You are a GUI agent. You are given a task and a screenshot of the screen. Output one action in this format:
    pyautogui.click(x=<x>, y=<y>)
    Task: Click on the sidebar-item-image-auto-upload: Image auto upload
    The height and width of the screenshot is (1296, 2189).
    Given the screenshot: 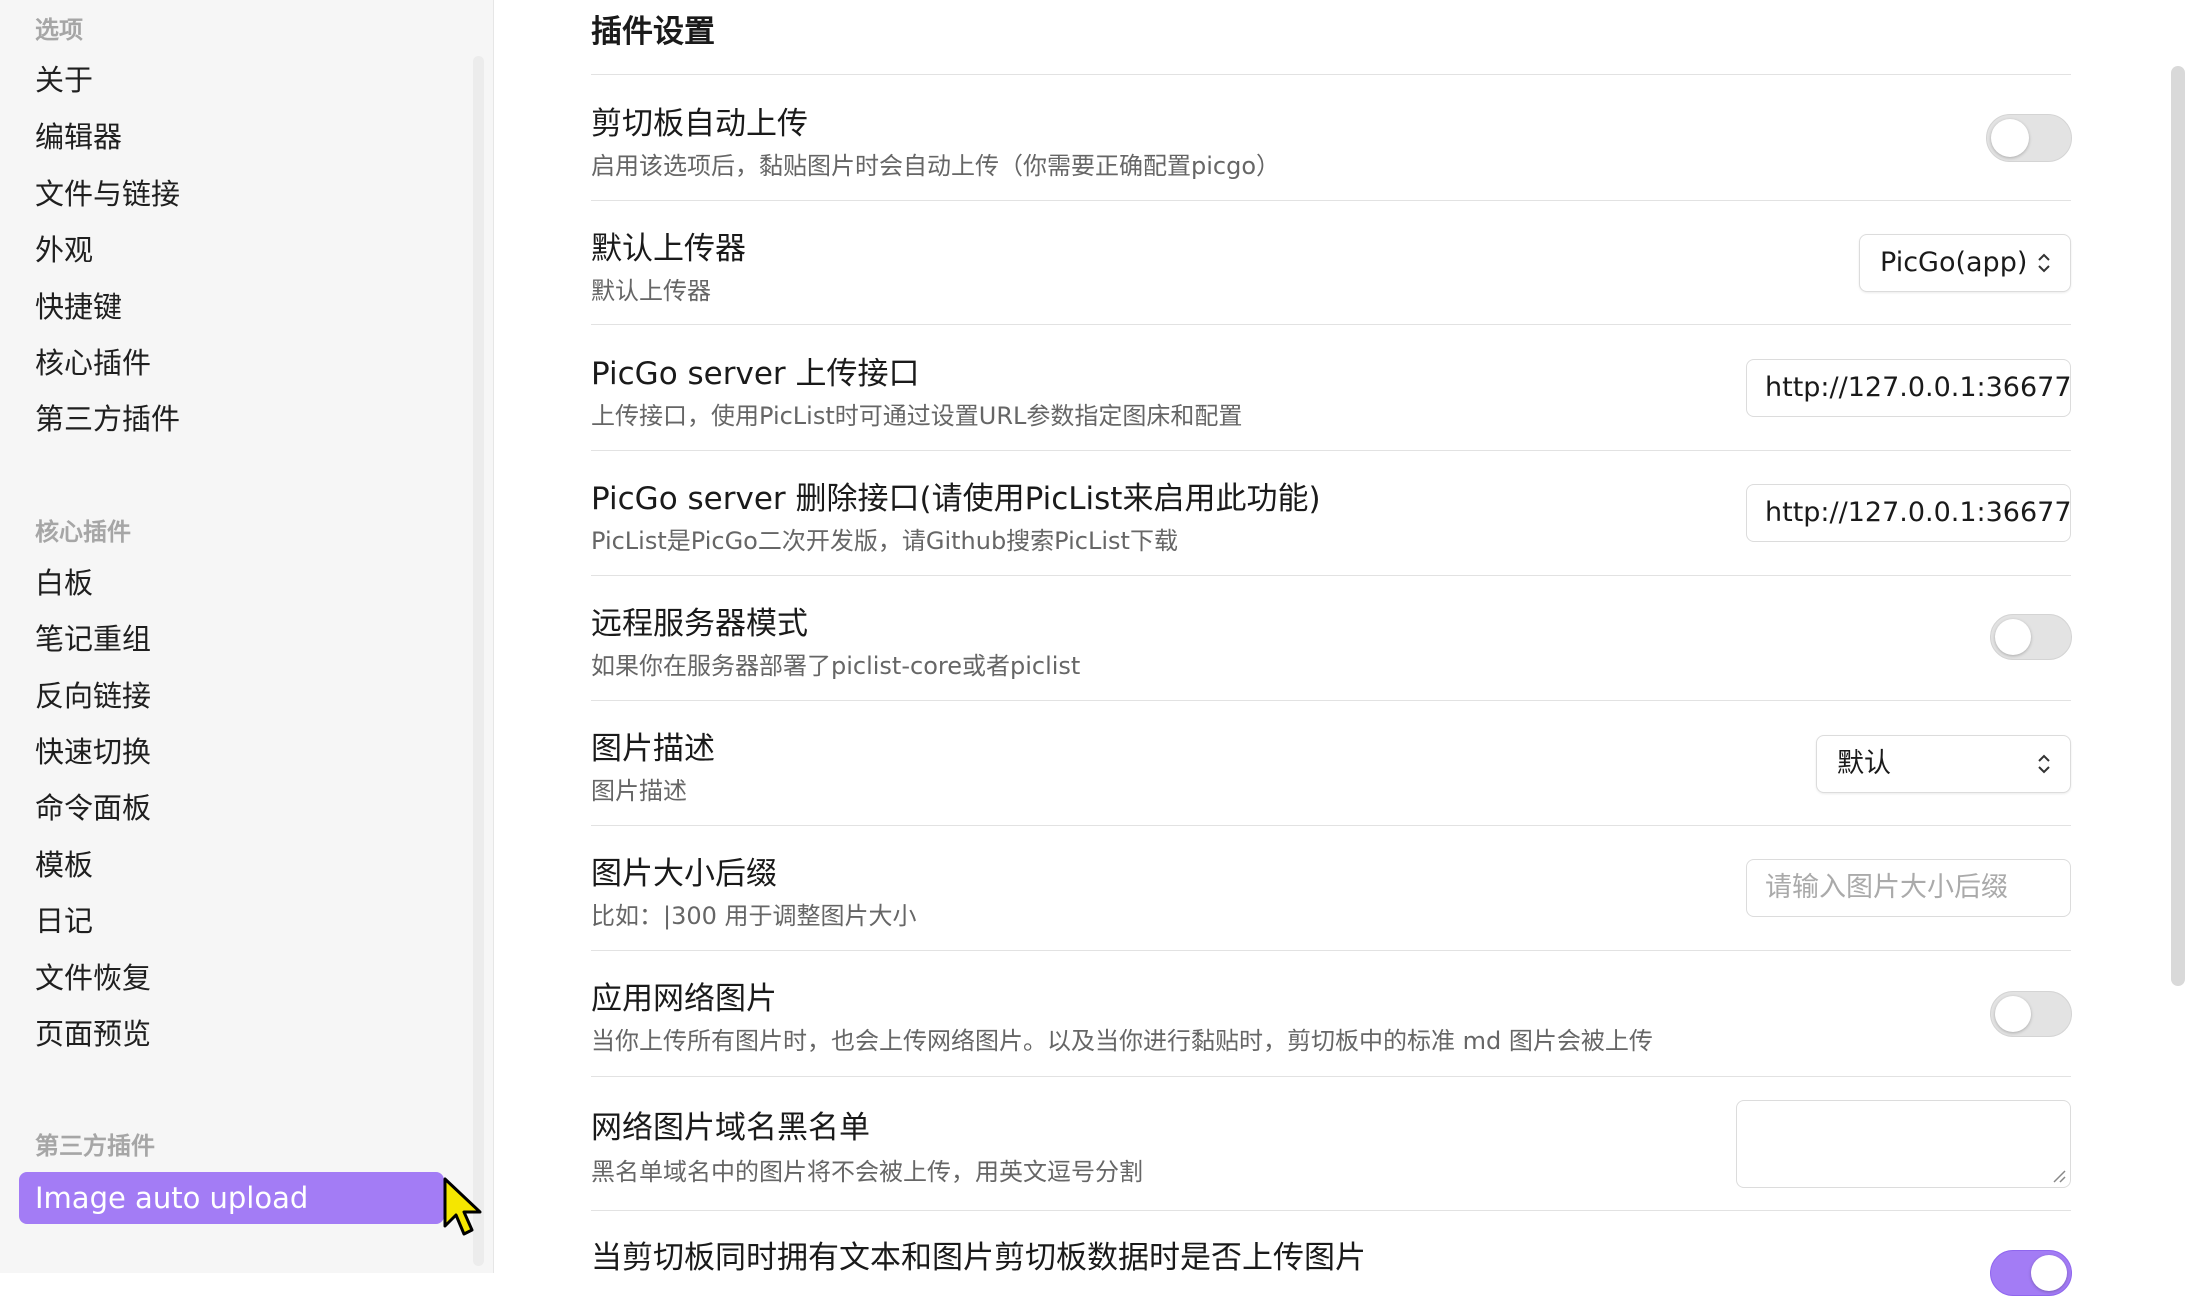 What is the action you would take?
    pyautogui.click(x=231, y=1198)
    